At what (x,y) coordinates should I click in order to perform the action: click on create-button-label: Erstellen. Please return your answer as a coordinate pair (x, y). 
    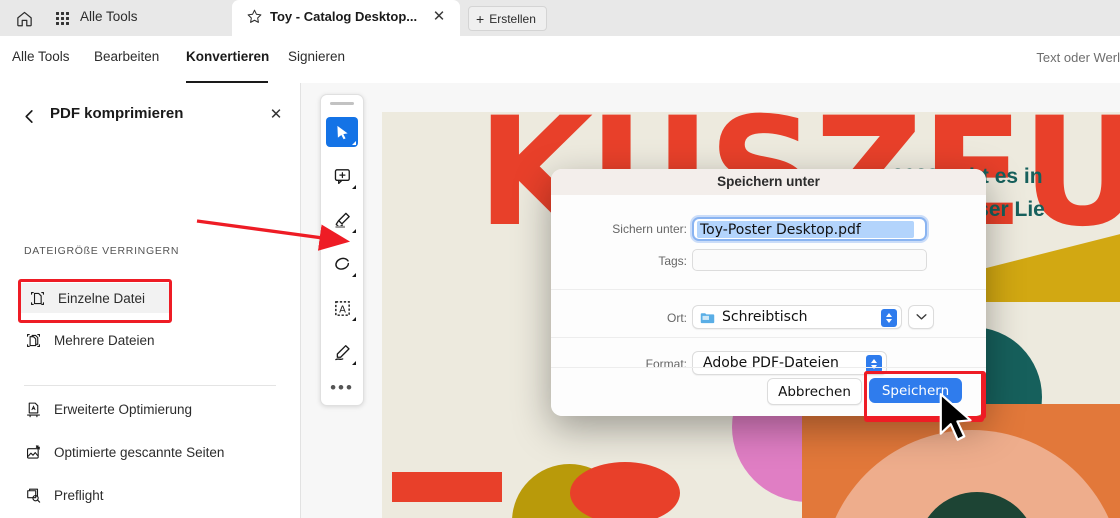
    Looking at the image, I should click on (512, 18).